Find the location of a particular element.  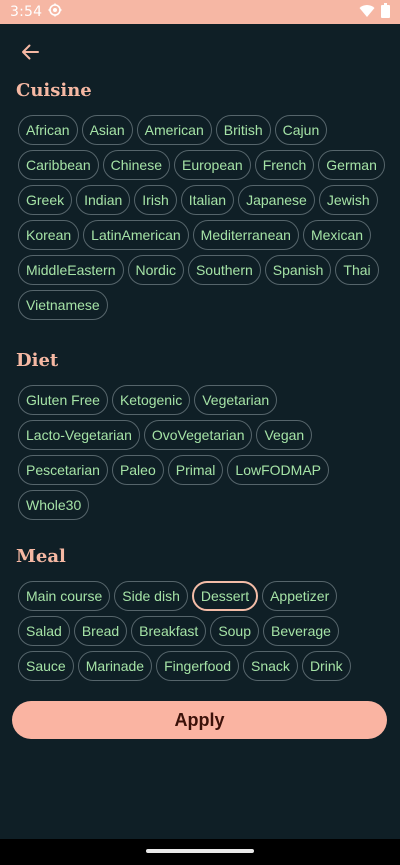

navigation-bar is located at coordinates (200, 852).